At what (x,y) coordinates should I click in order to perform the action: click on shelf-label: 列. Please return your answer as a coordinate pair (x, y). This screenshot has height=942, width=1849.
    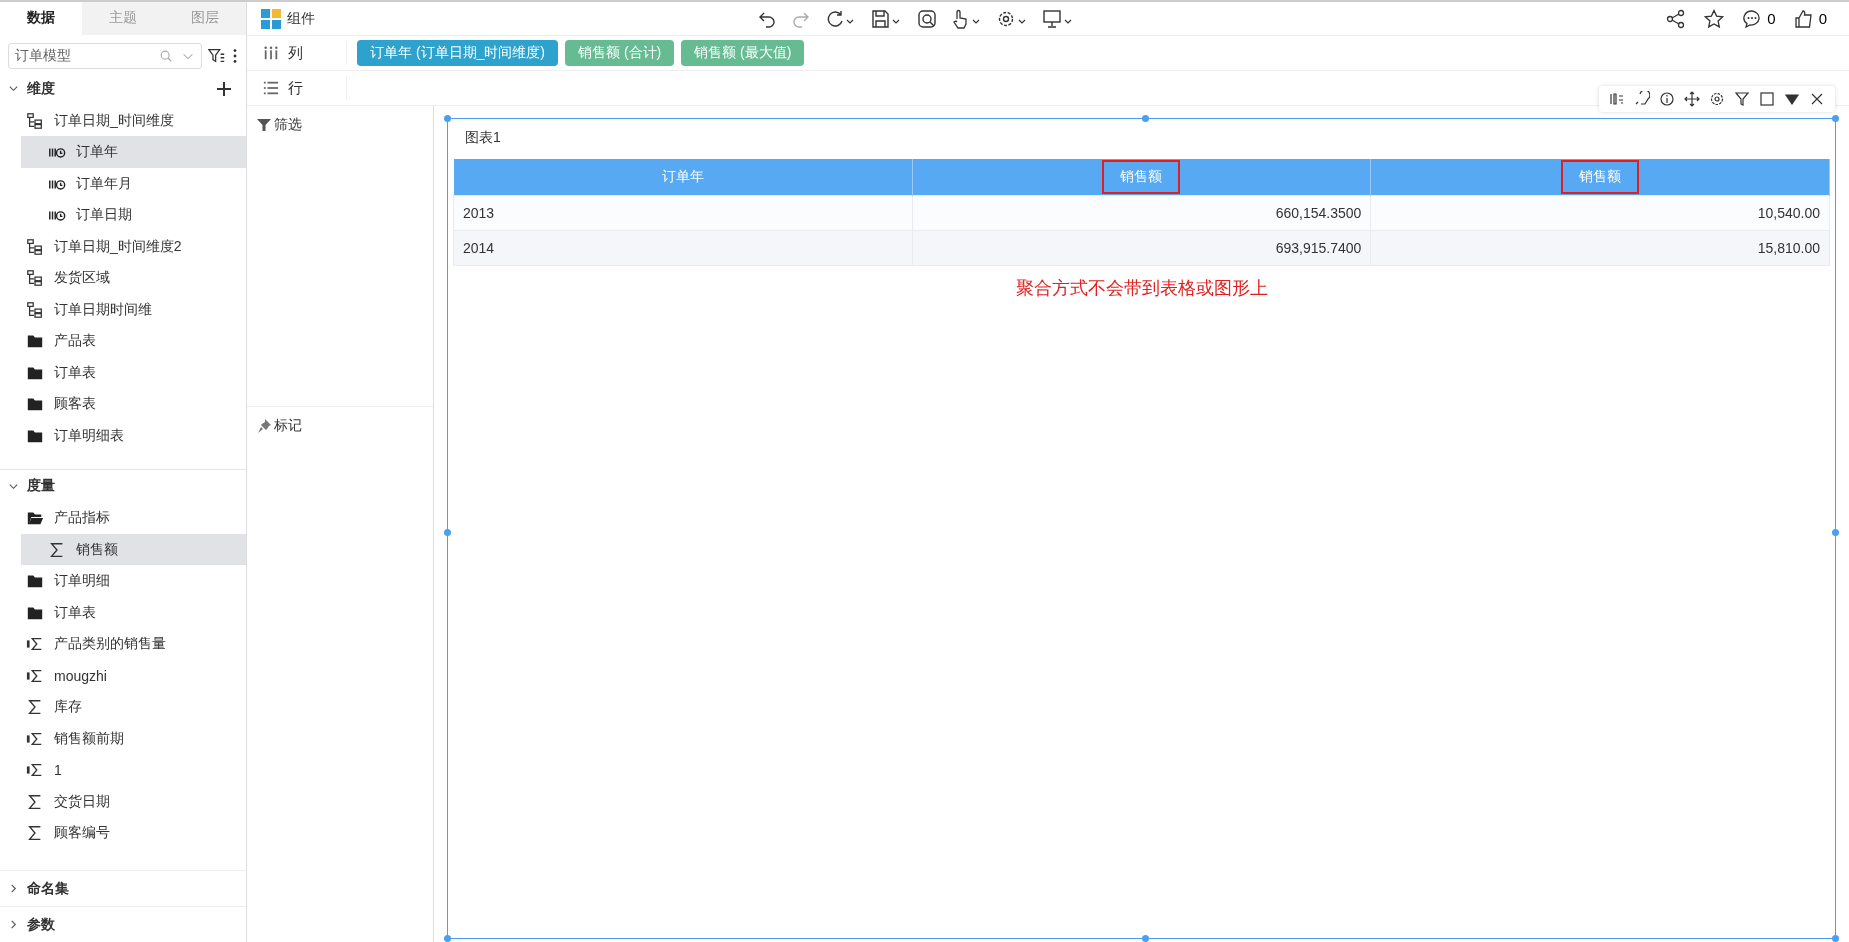
    Looking at the image, I should click on (295, 53).